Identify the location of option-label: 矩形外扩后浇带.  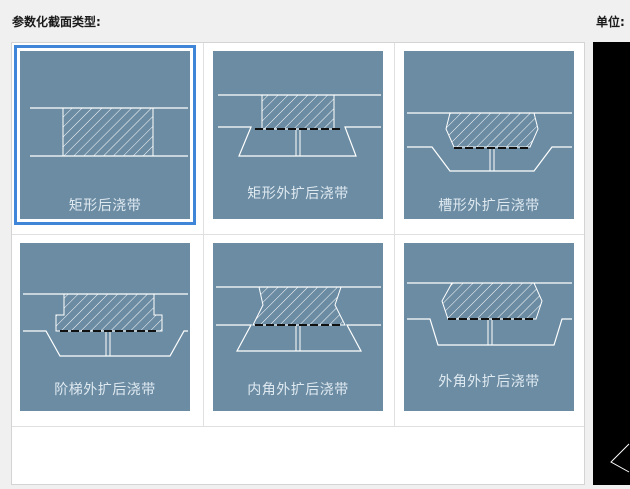
(298, 194).